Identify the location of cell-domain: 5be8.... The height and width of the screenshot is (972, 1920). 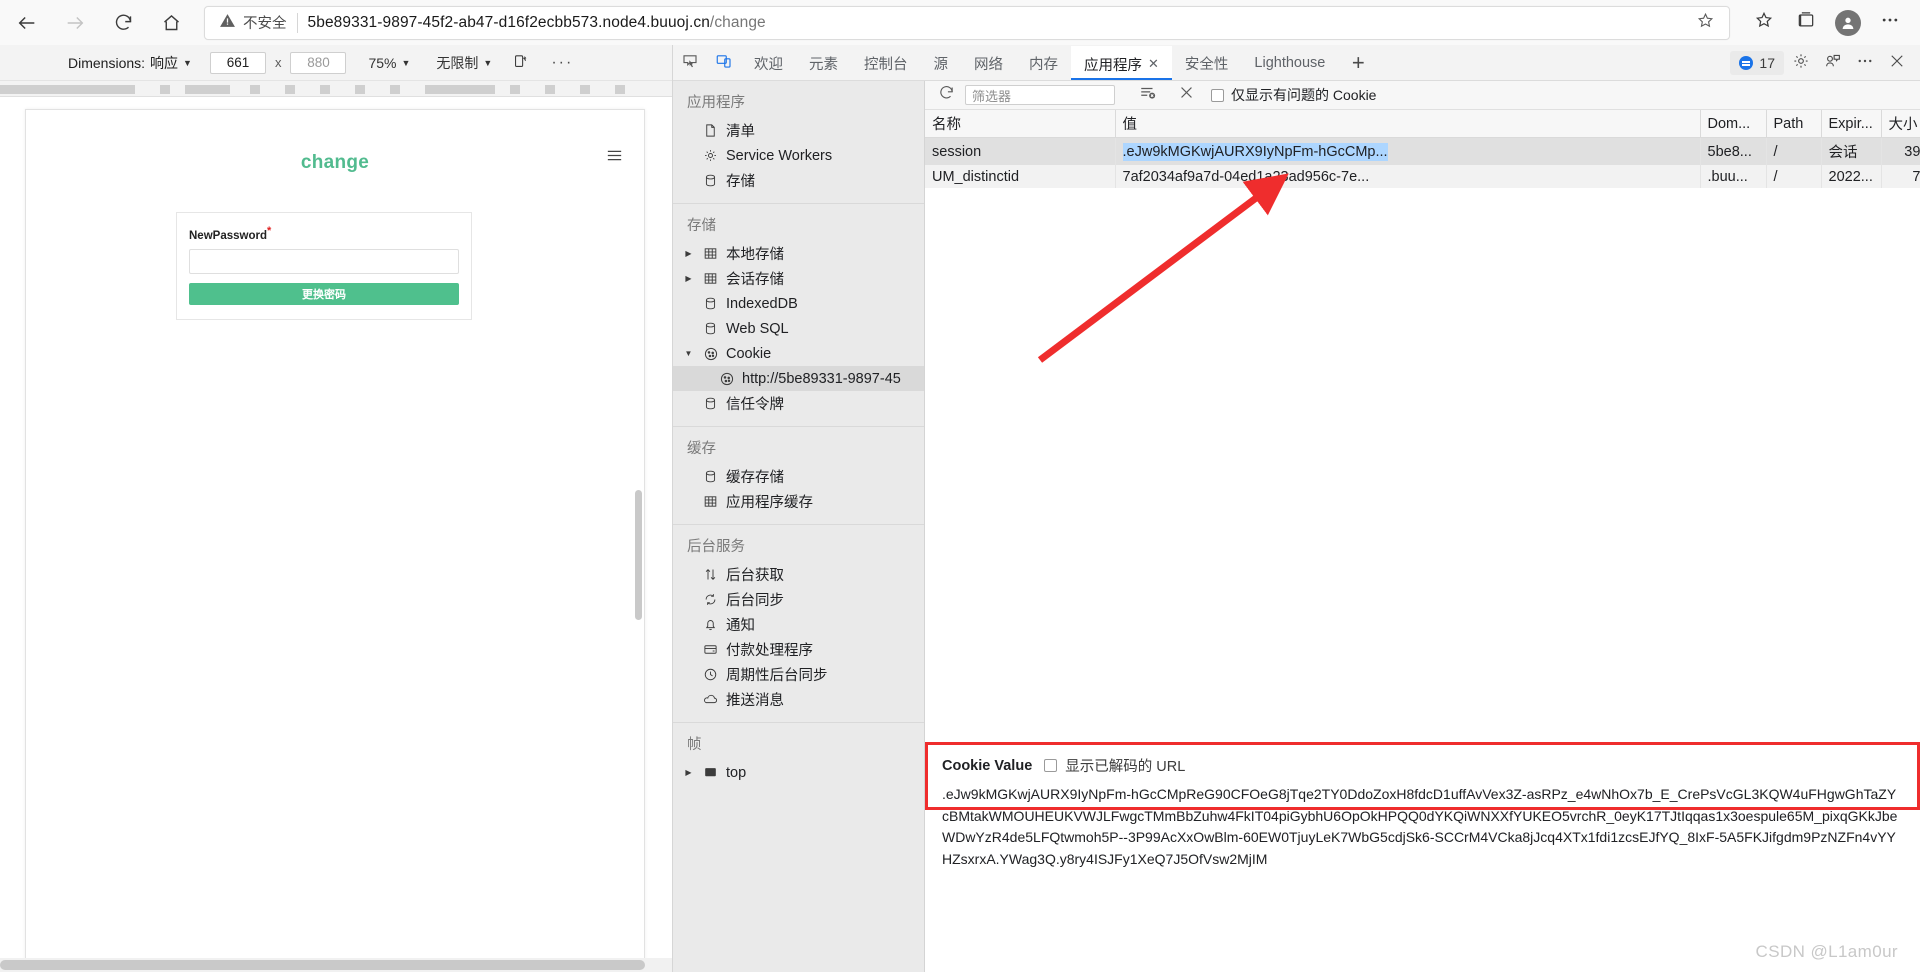
(1733, 151).